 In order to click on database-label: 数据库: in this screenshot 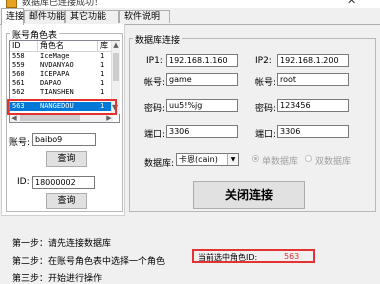, I will do `click(159, 164)`.